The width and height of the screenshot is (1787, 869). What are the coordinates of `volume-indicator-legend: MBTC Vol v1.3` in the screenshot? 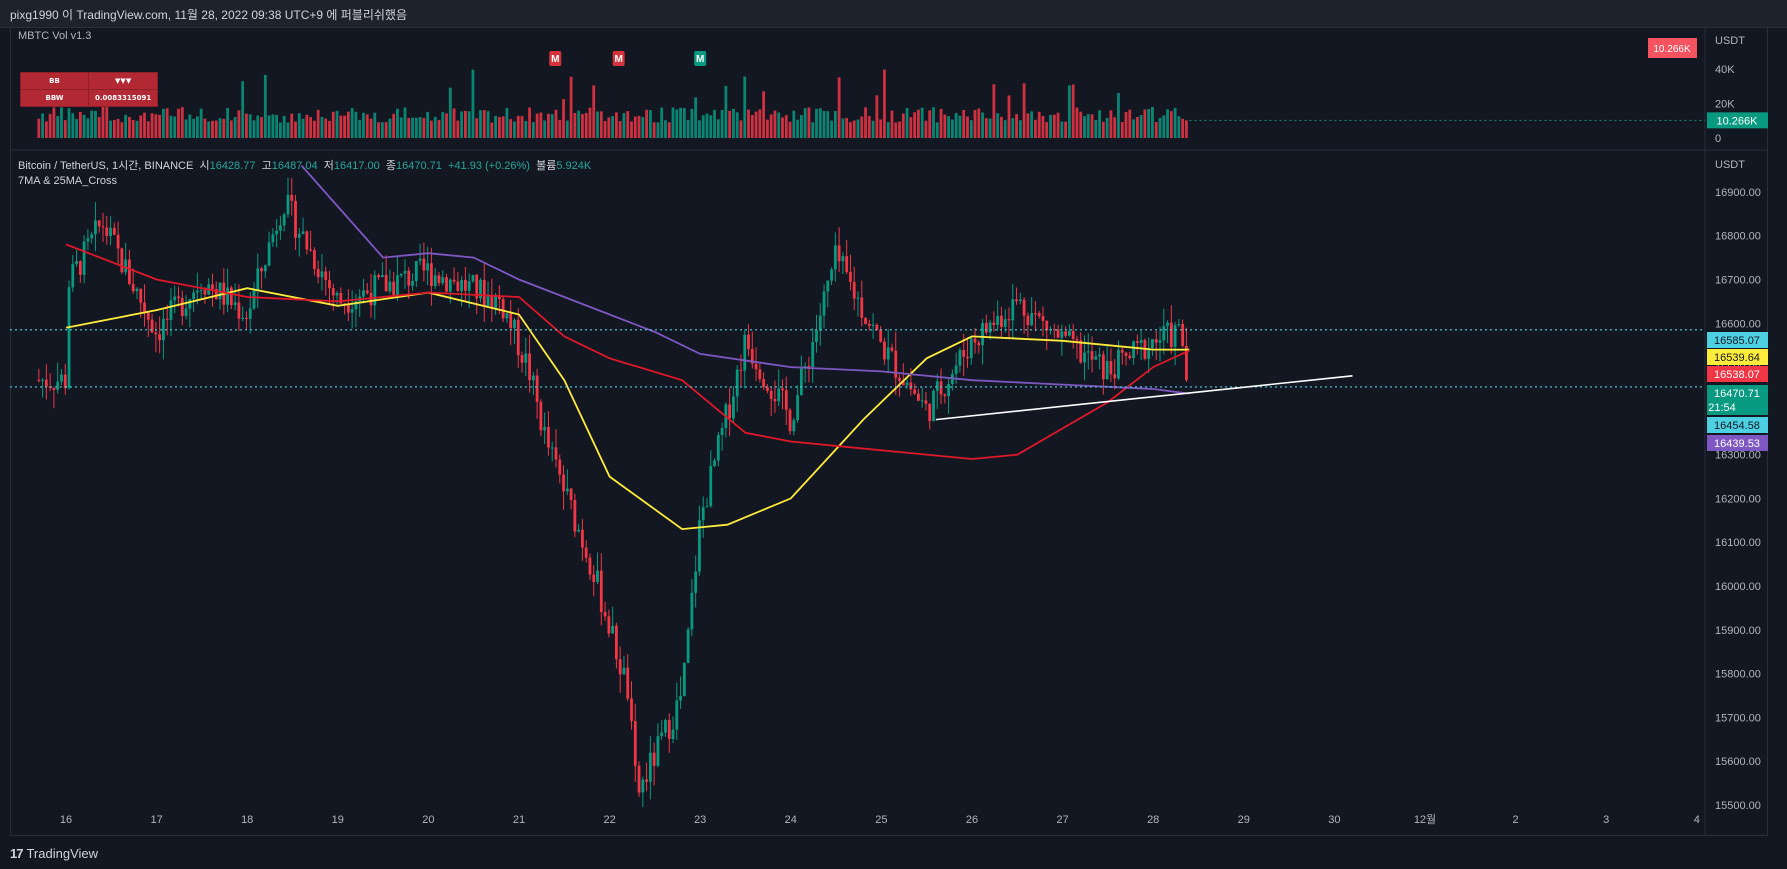 It's located at (54, 36).